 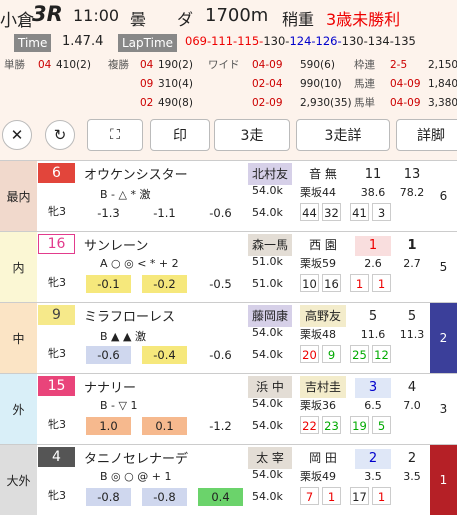 What do you see at coordinates (119, 405) in the screenshot?
I see `prediction-marks: B - ▽ 1` at bounding box center [119, 405].